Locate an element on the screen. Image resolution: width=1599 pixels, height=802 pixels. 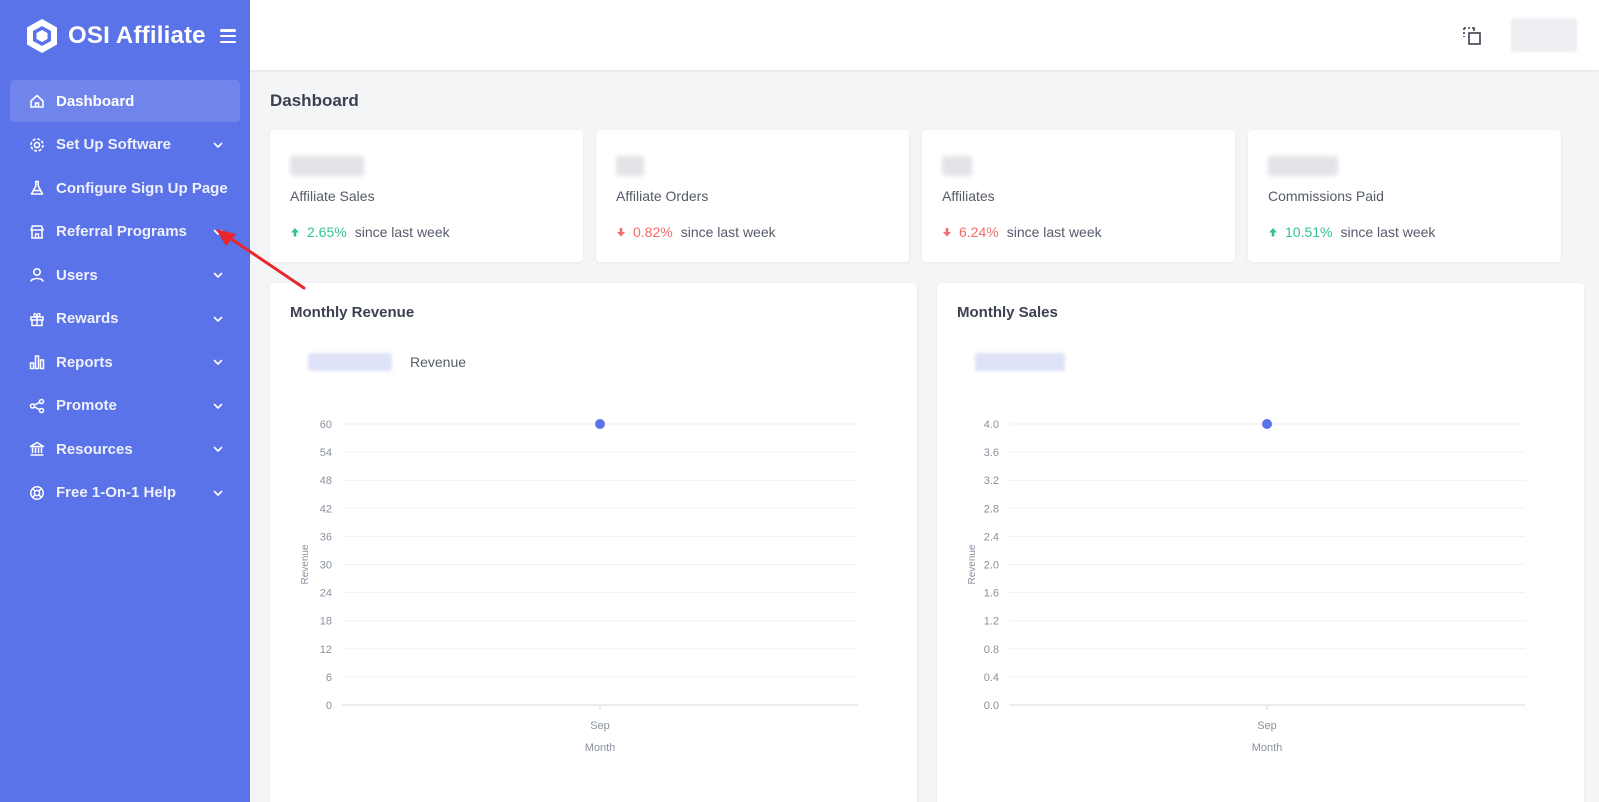
topbar is located at coordinates (924, 35).